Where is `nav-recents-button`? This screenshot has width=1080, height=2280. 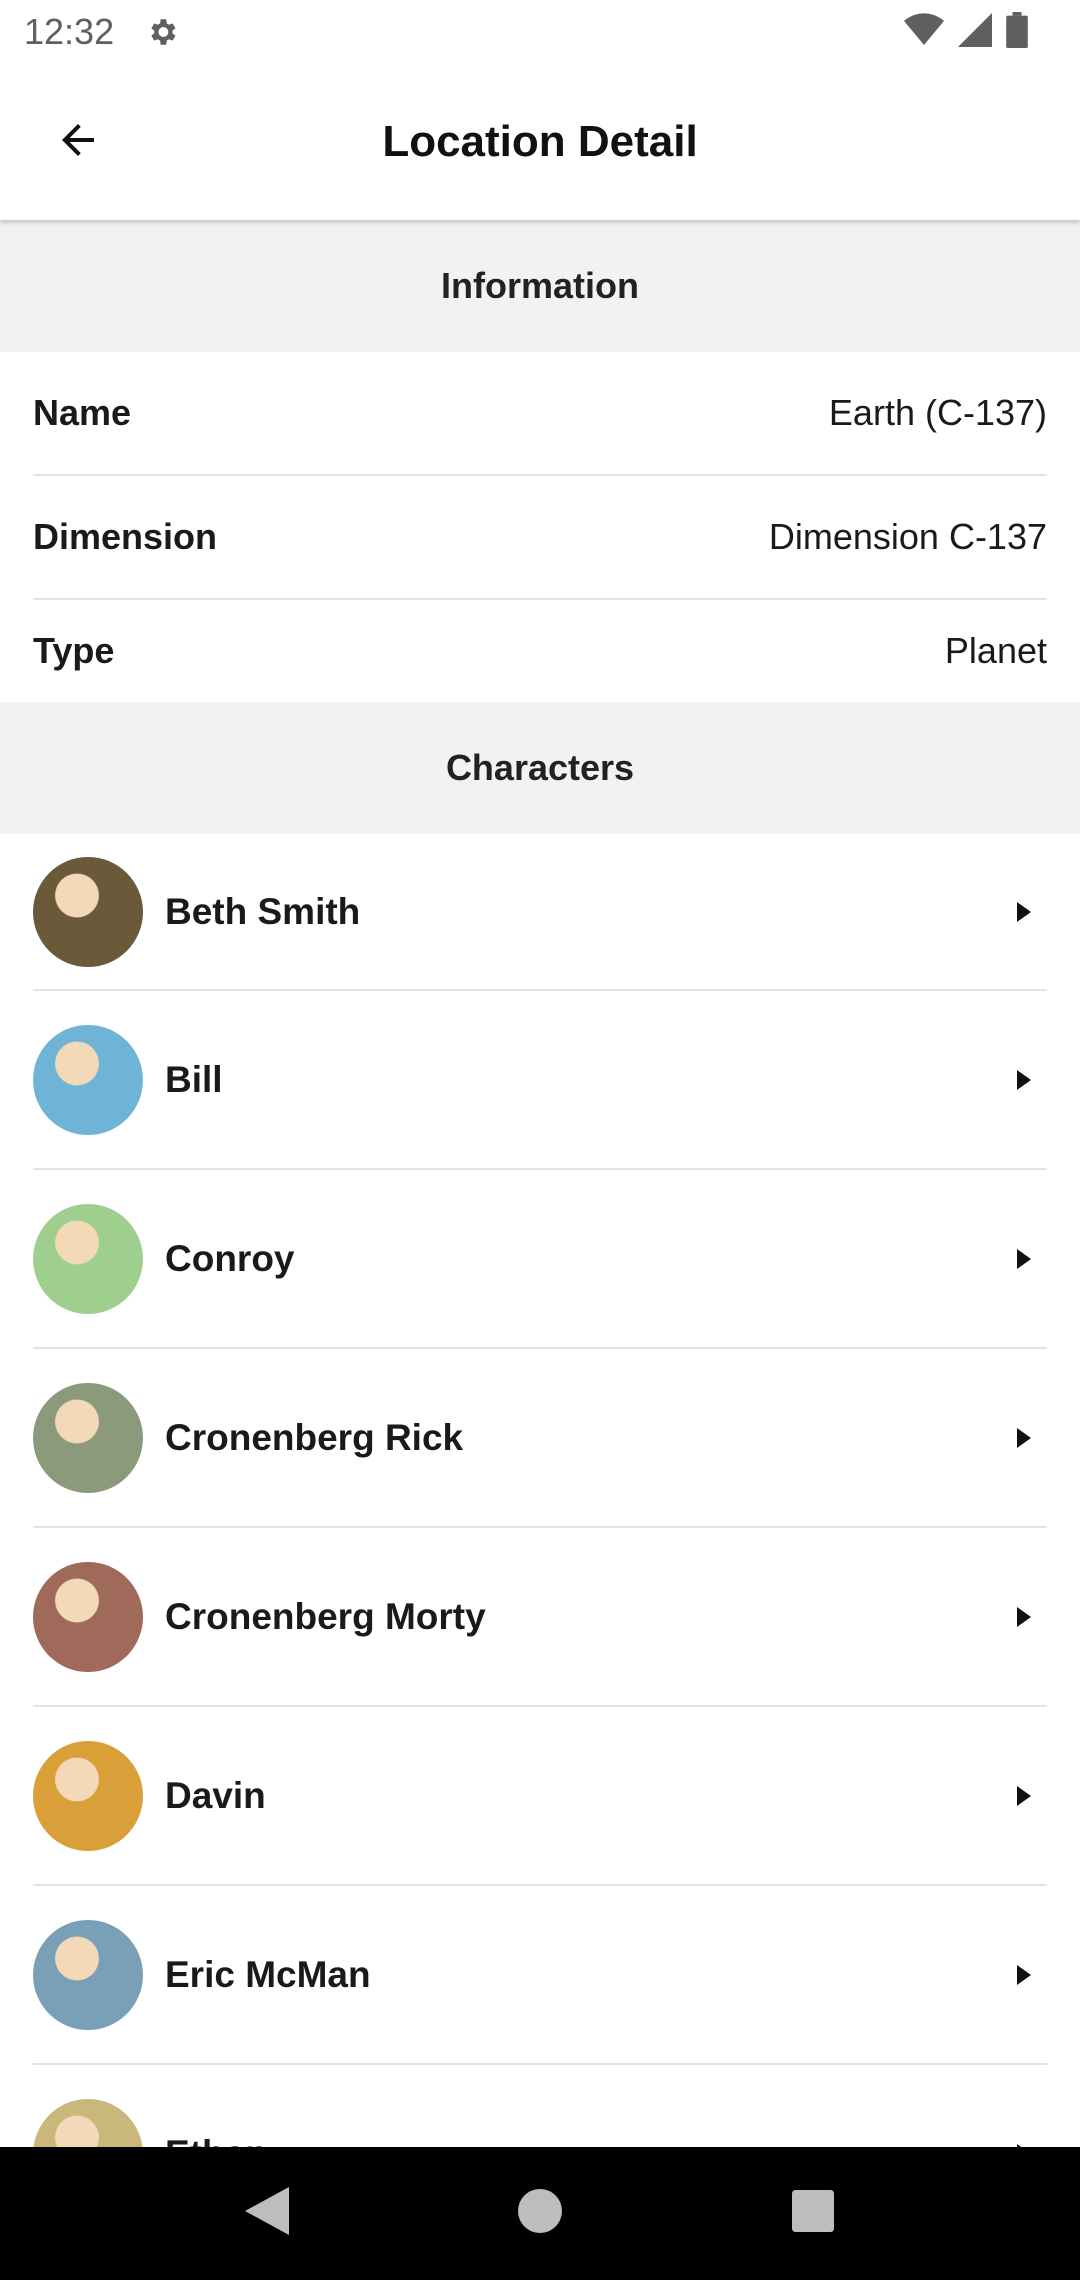
nav-recents-button is located at coordinates (813, 2214).